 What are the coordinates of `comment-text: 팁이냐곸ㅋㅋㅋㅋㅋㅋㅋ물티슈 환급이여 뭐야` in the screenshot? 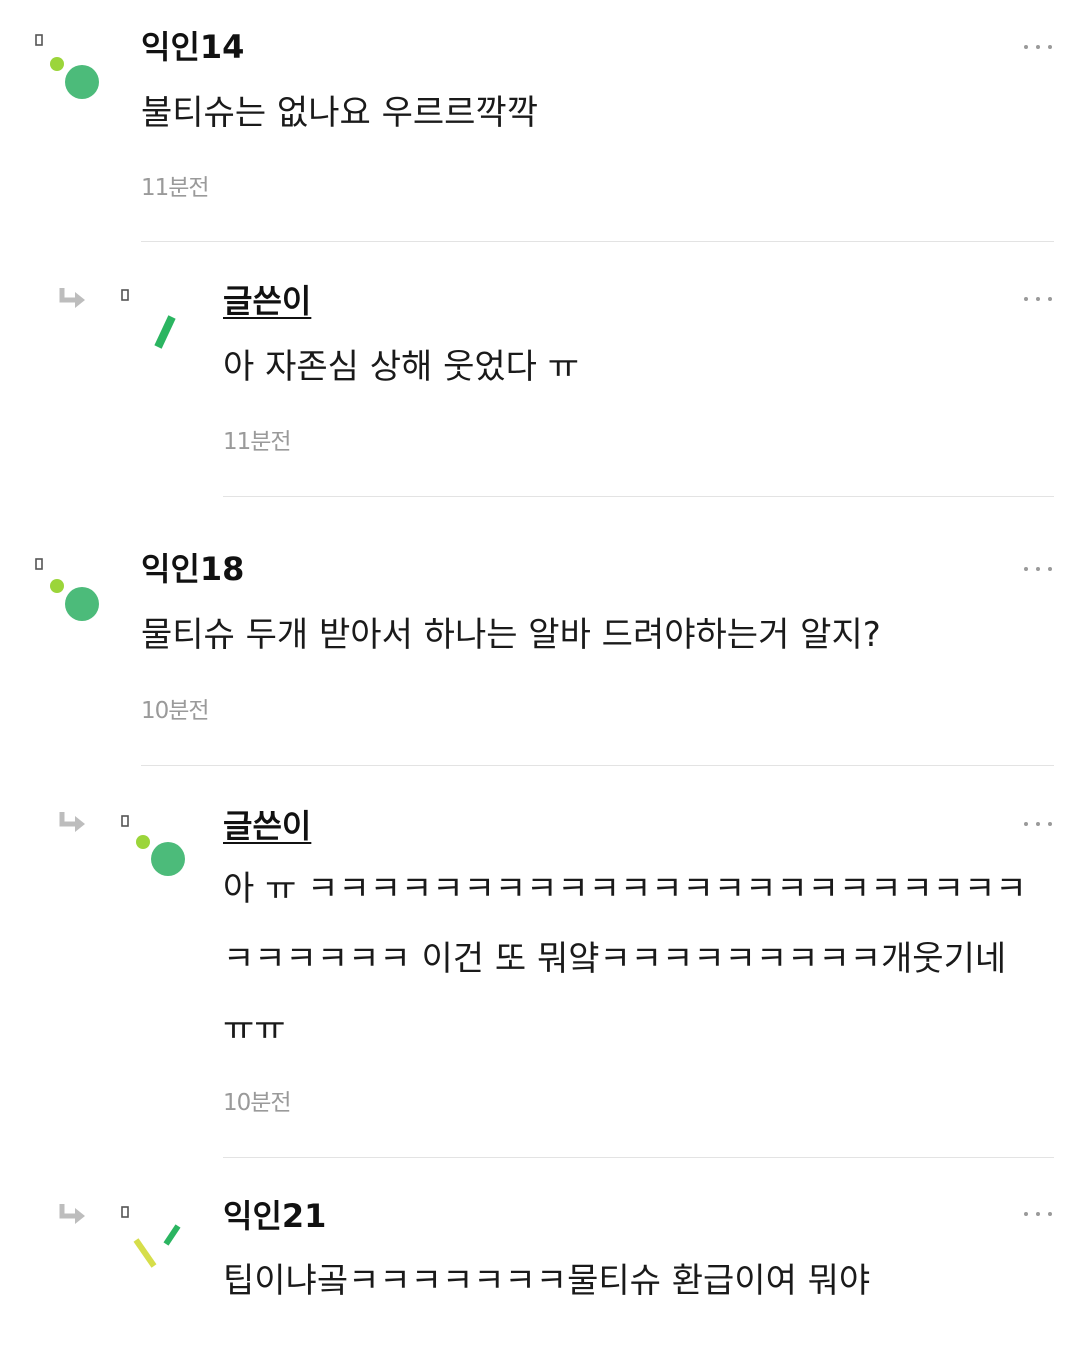 It's located at (547, 1281).